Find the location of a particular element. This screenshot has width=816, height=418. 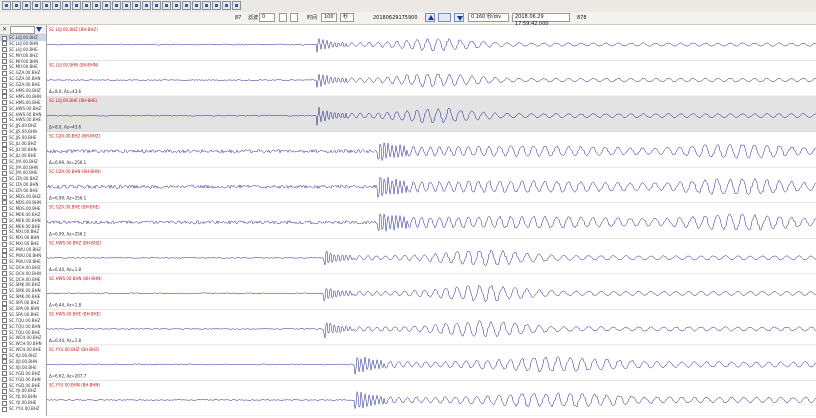

align-icon is located at coordinates (186, 5).